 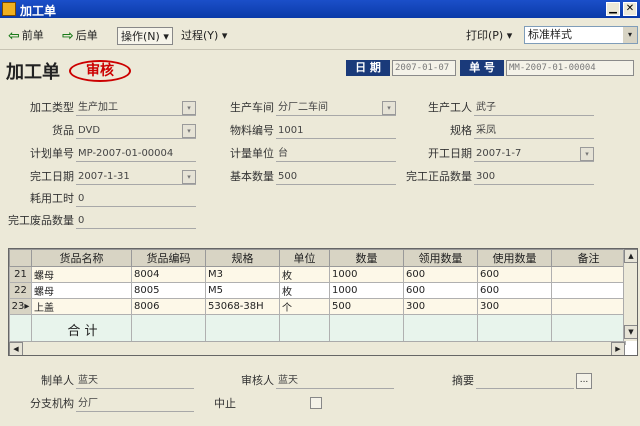 I want to click on start-date-value: 2007-1-7, so click(x=499, y=153).